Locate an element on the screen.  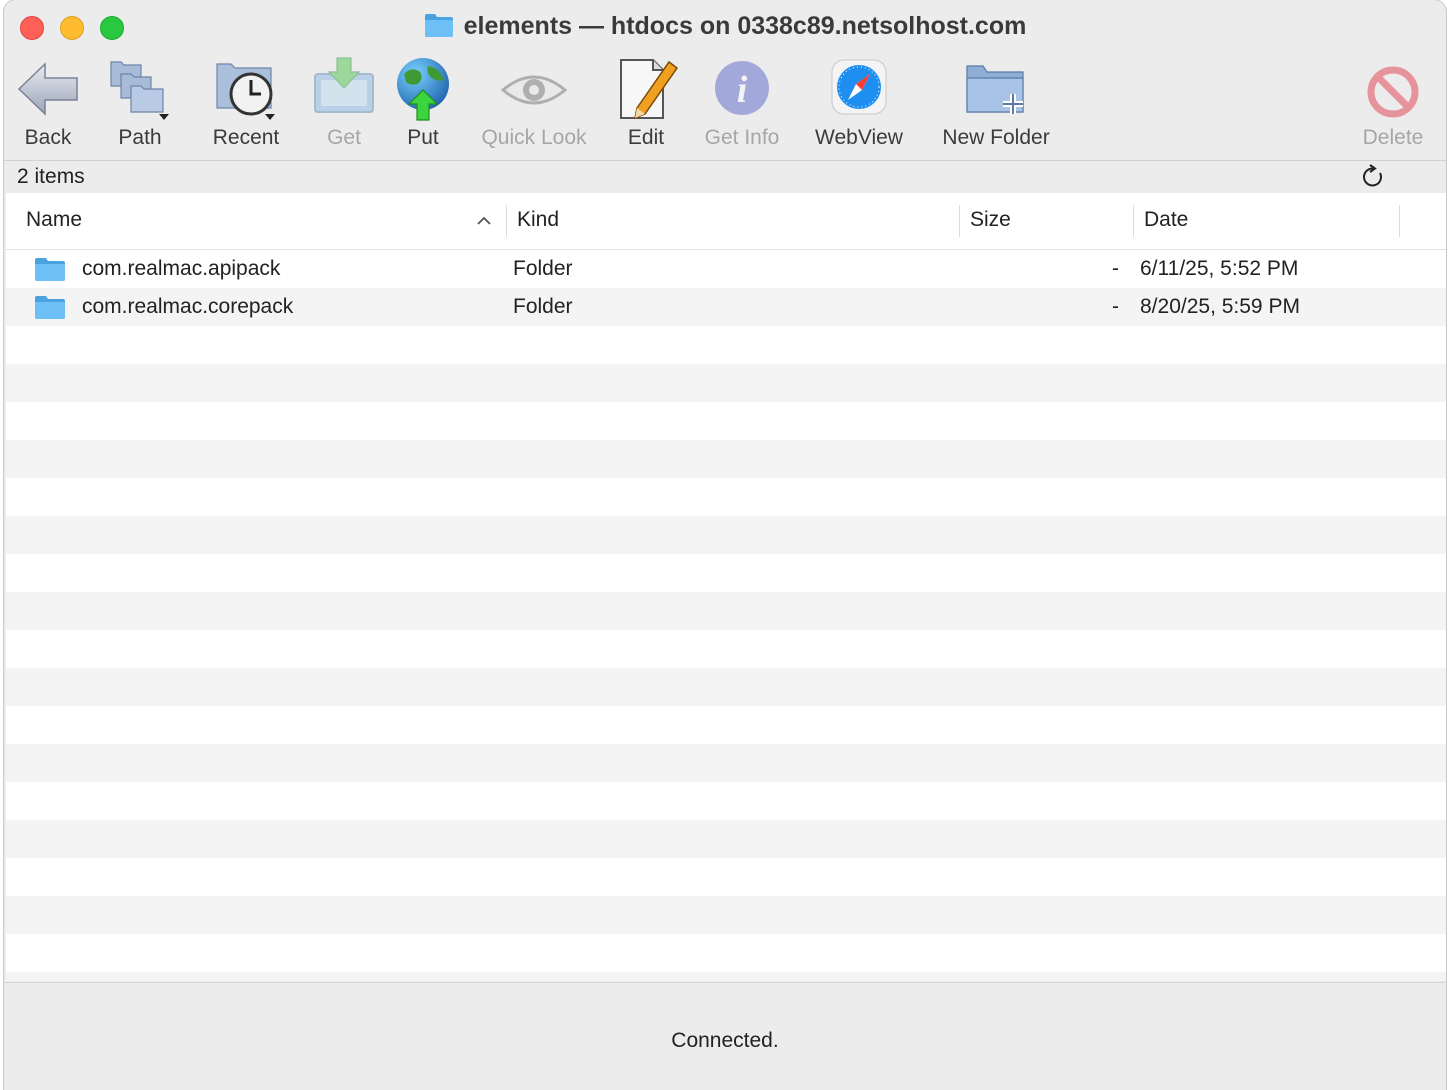
row-date: 8/20/25, 5:59 PM is located at coordinates (1220, 306).